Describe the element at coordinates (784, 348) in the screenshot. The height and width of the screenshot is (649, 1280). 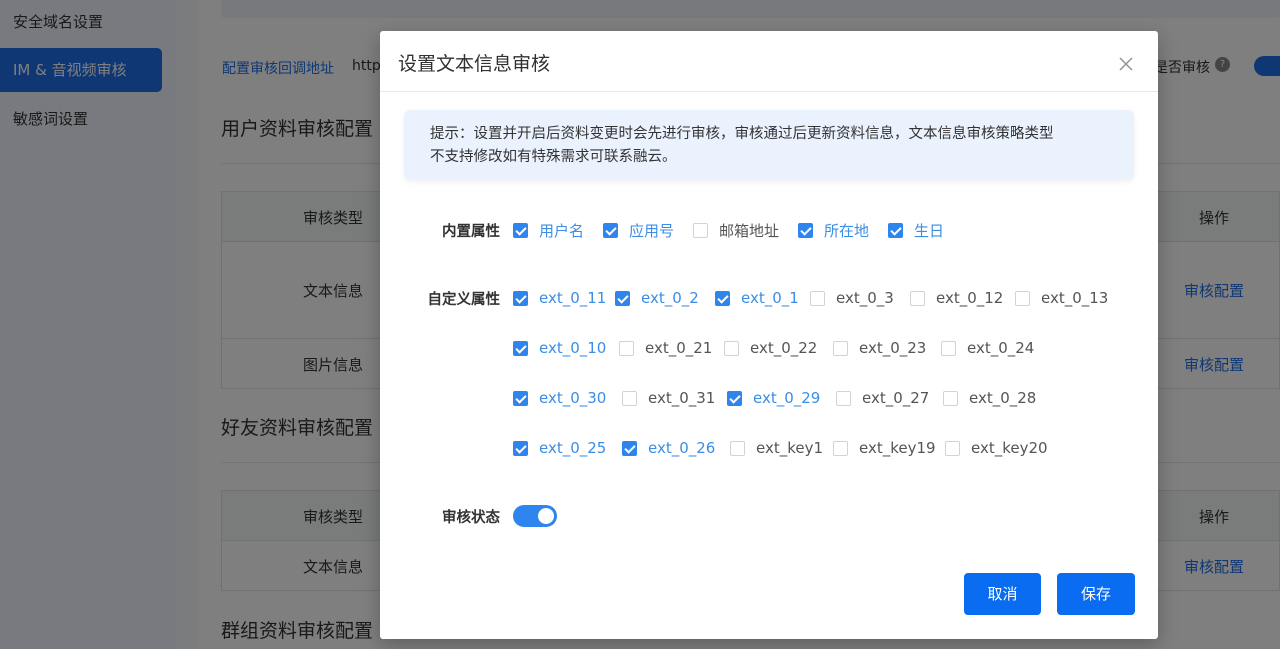
I see `checkbox-label: ext_0_22` at that location.